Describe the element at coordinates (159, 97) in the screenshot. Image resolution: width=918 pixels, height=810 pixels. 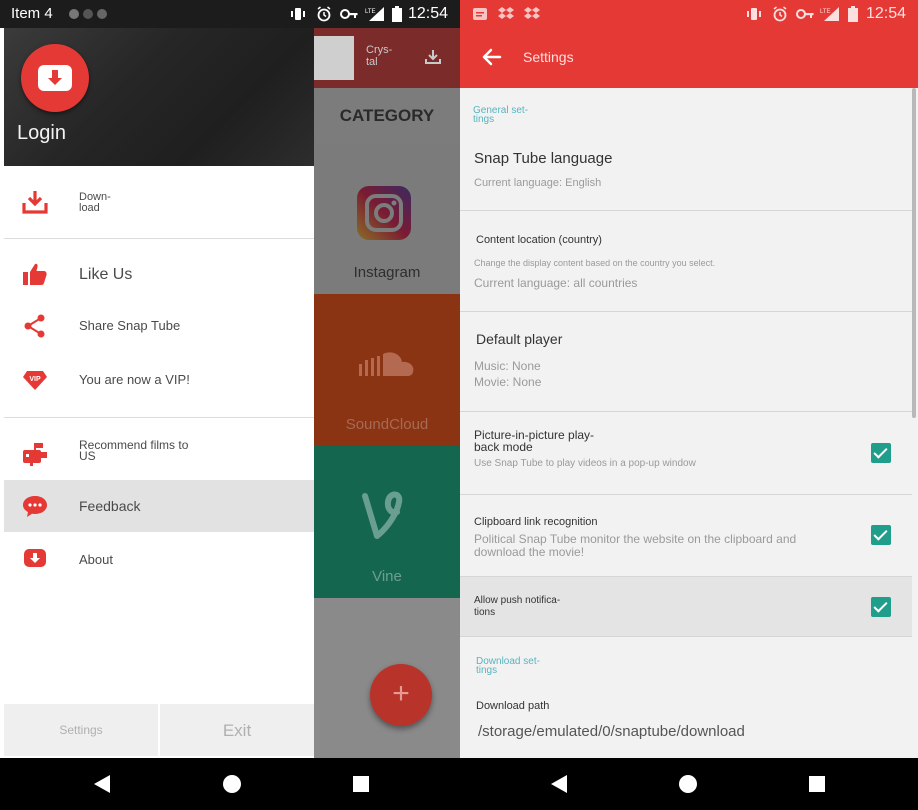
I see `drawer-header: Login` at that location.